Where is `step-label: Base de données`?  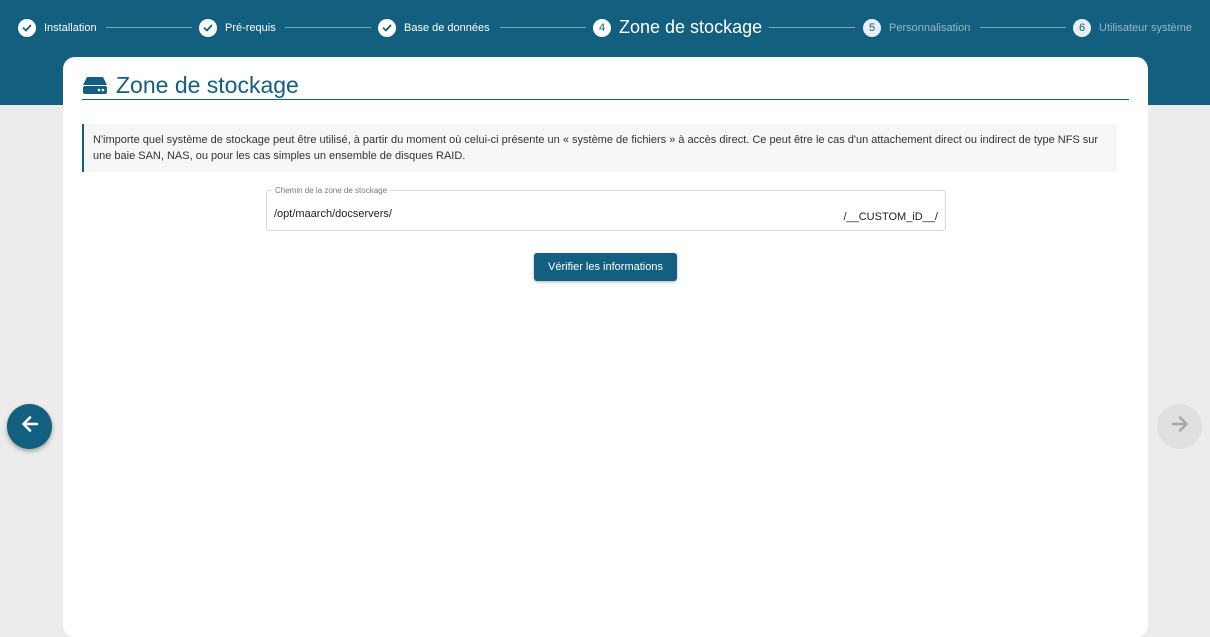
step-label: Base de données is located at coordinates (447, 27).